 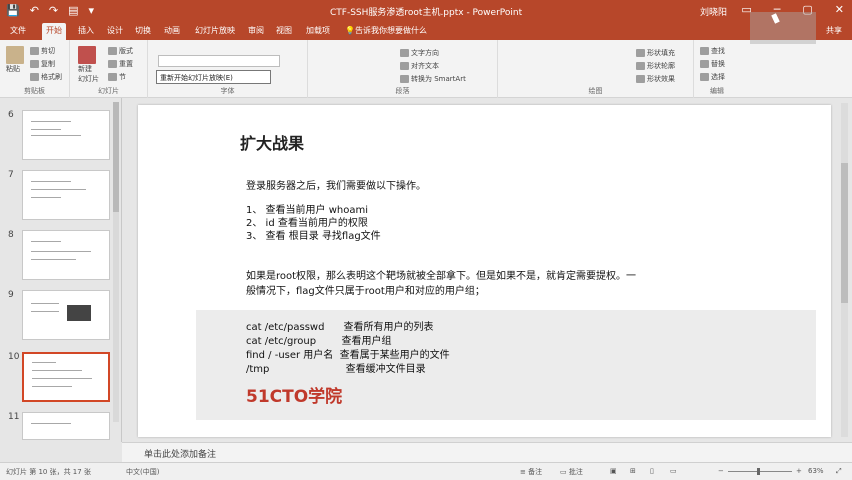 What do you see at coordinates (419, 66) in the screenshot?
I see `align-text-button: 对齐文本` at bounding box center [419, 66].